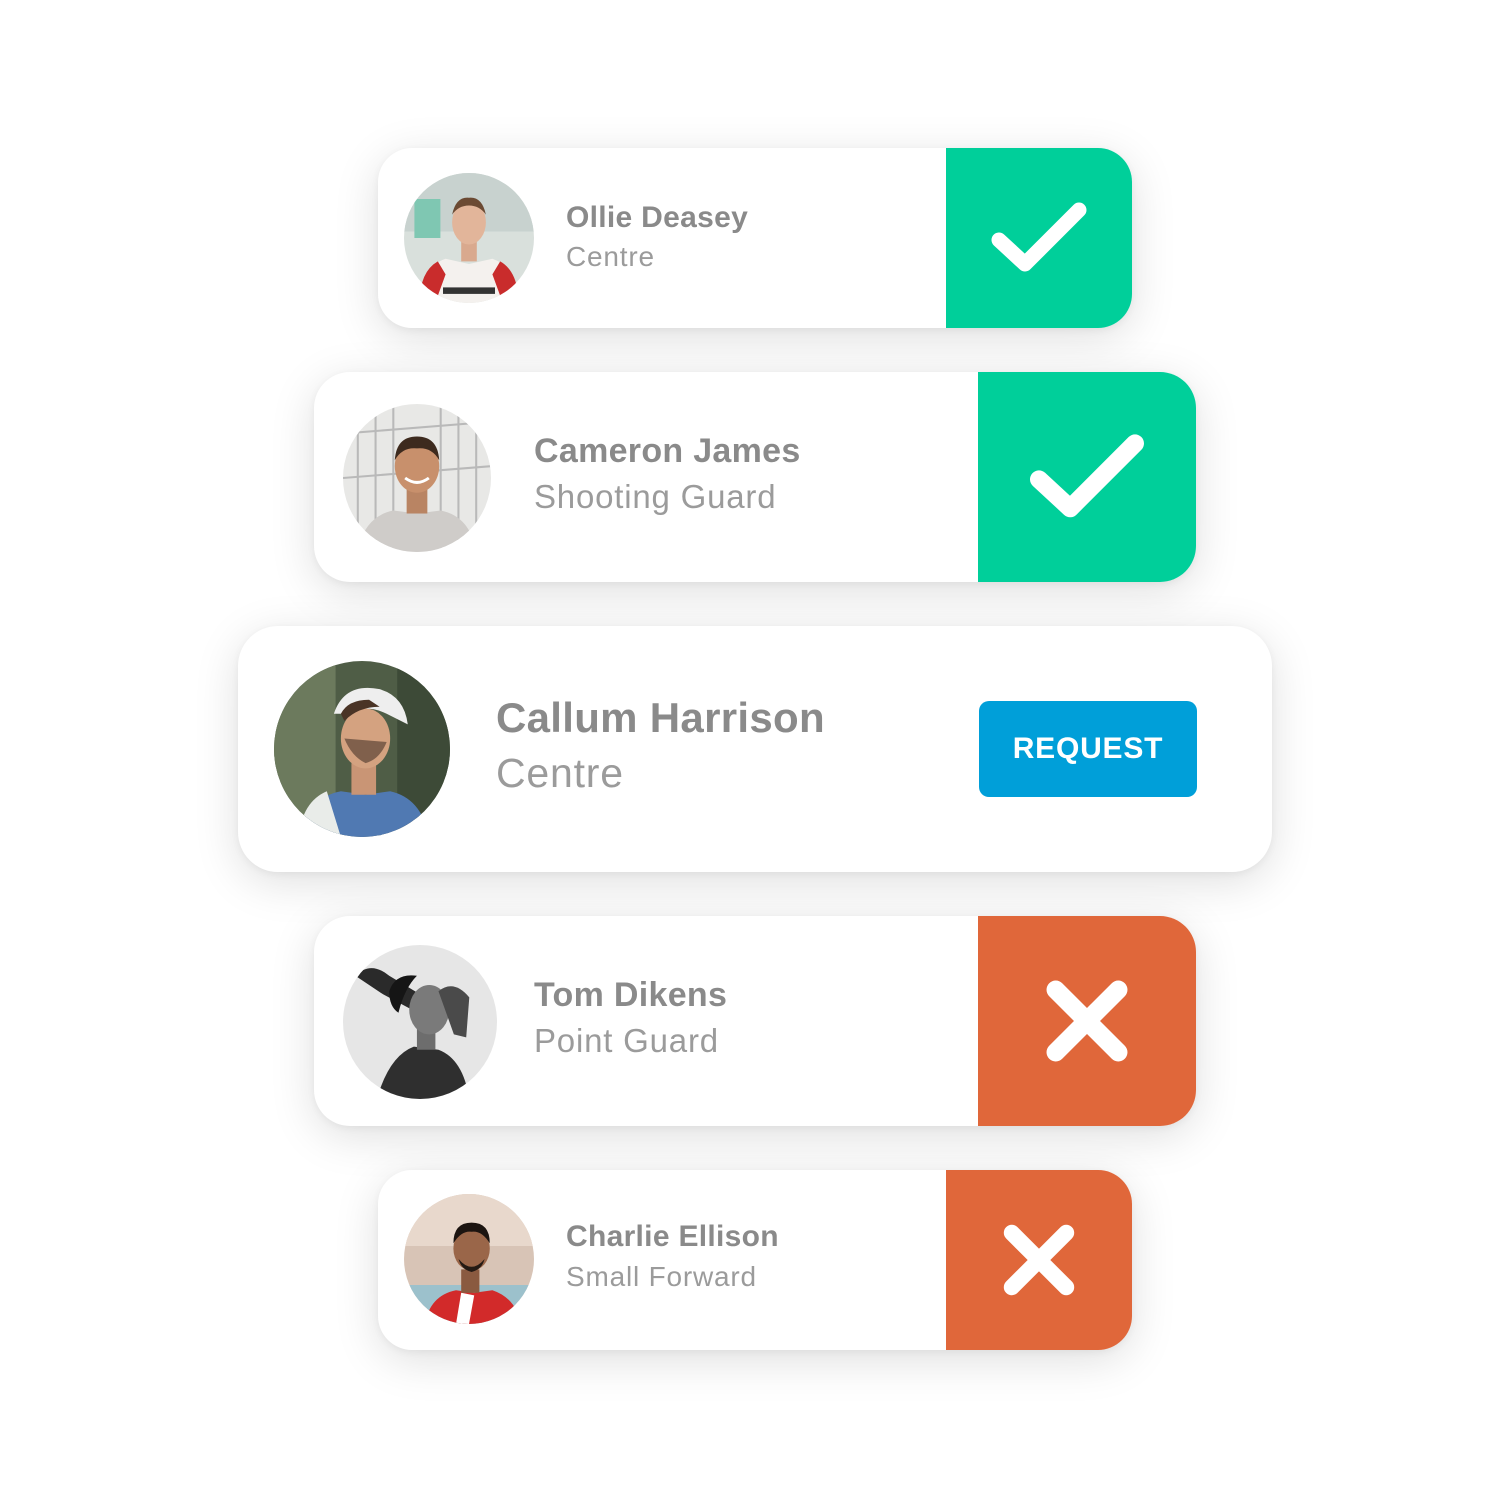 Image resolution: width=1500 pixels, height=1500 pixels. Describe the element at coordinates (755, 238) in the screenshot. I see `player-card: Ollie Deasey Centre` at that location.